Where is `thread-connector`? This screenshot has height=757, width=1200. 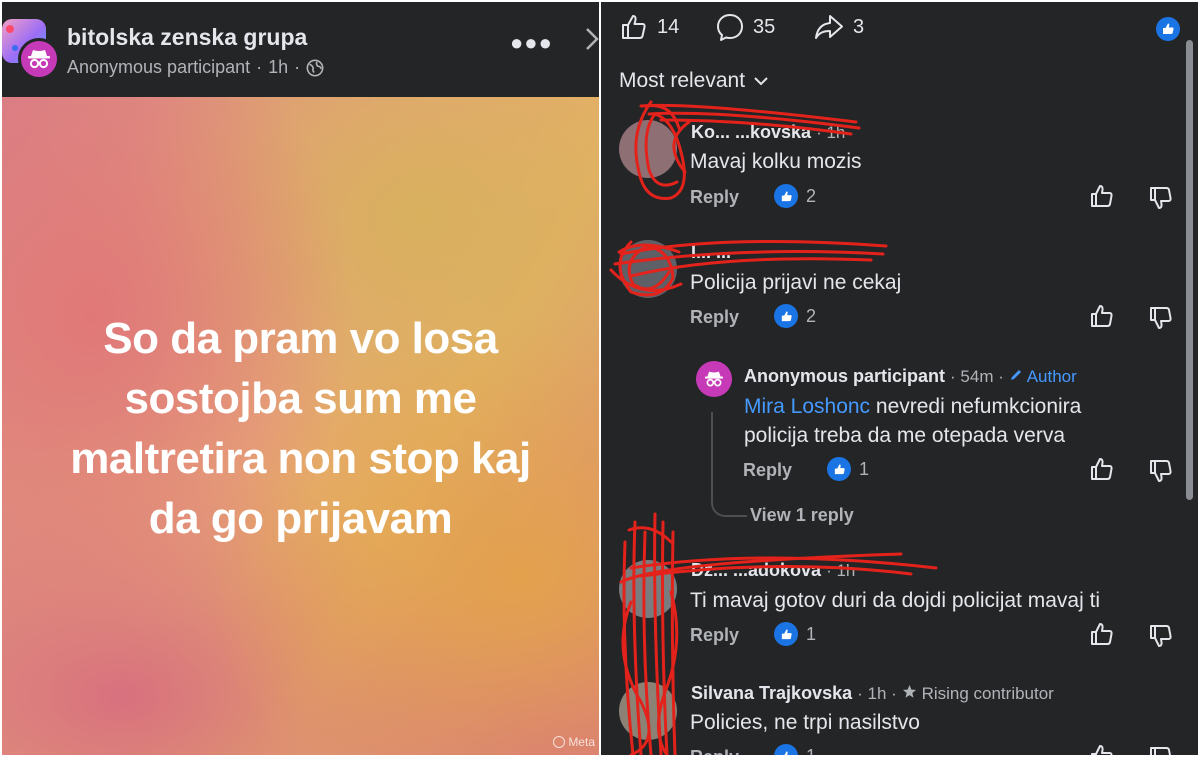
thread-connector is located at coordinates (729, 464).